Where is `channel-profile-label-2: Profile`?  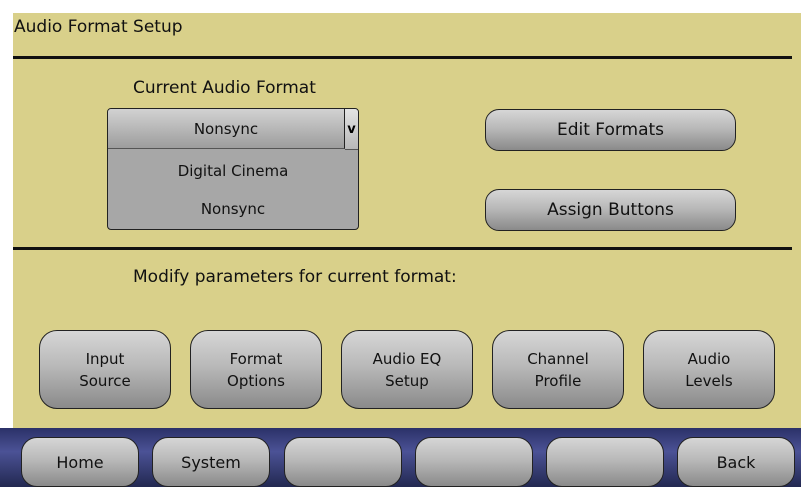
channel-profile-label-2: Profile is located at coordinates (558, 380).